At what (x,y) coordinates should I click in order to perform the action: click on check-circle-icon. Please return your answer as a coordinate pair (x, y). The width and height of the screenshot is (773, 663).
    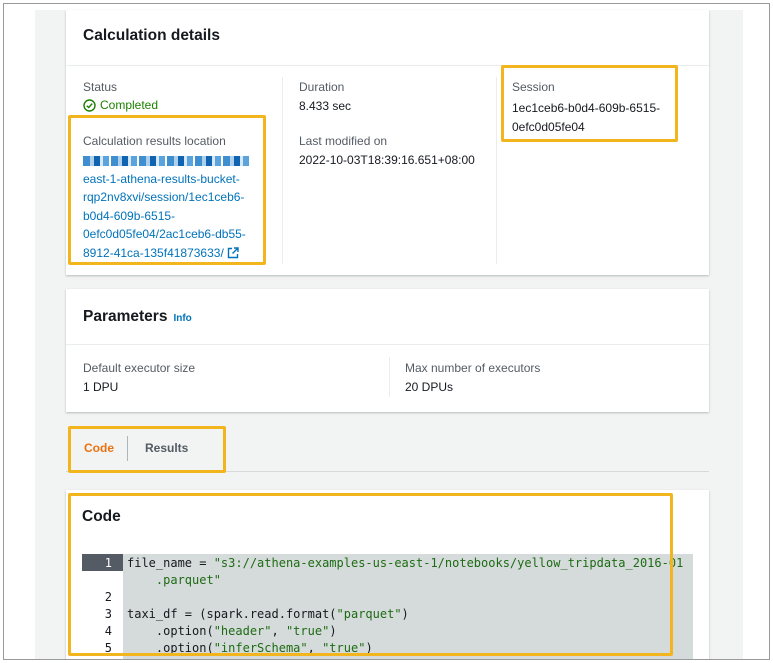
    Looking at the image, I should click on (89, 105).